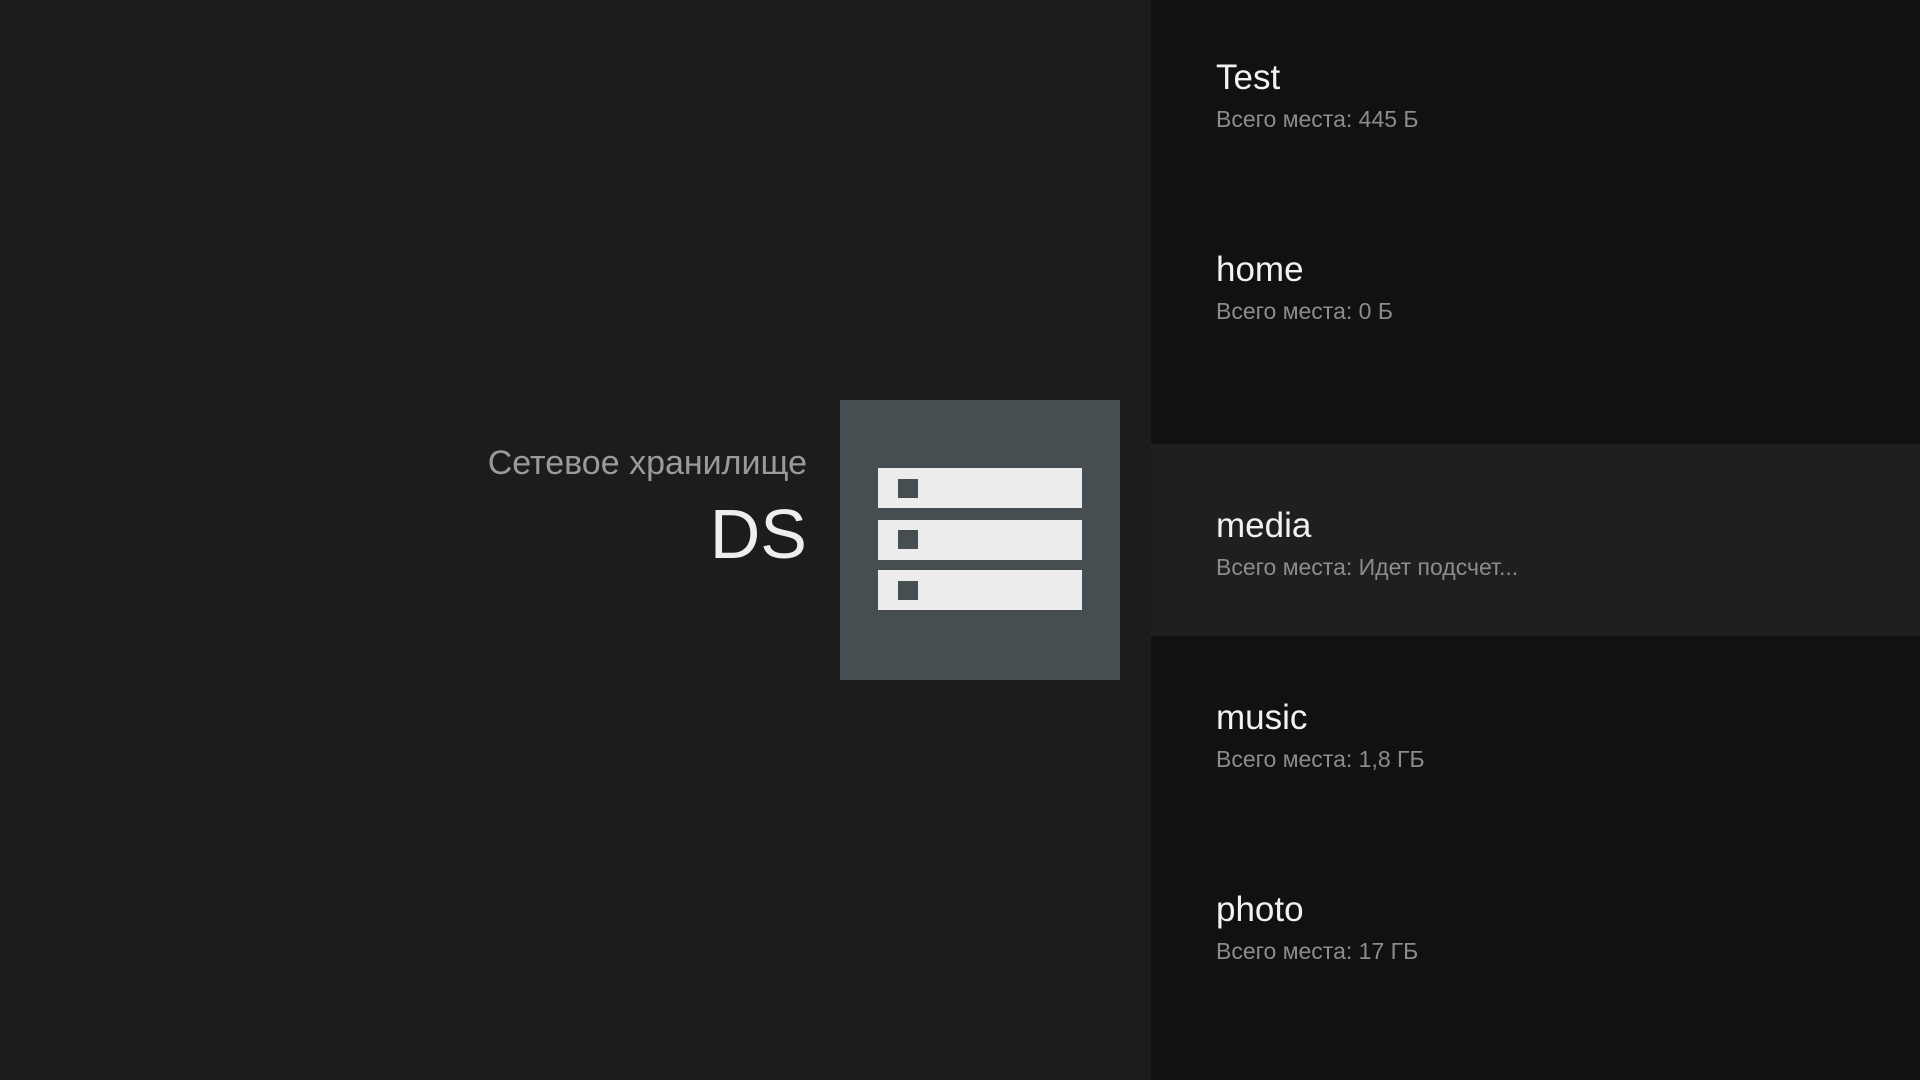  What do you see at coordinates (1262, 717) in the screenshot?
I see `share-name: music` at bounding box center [1262, 717].